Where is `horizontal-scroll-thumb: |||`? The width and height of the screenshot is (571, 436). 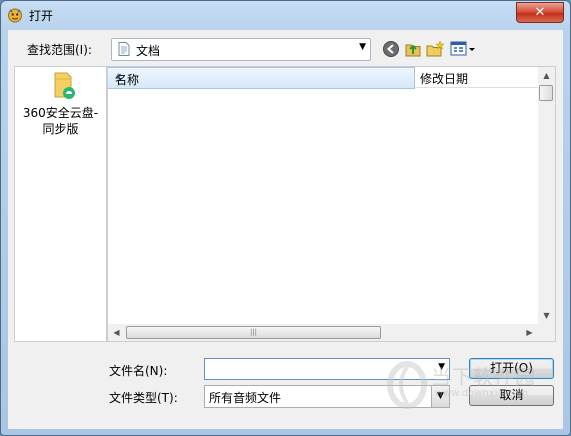
horizontal-scroll-thumb: ||| is located at coordinates (253, 332).